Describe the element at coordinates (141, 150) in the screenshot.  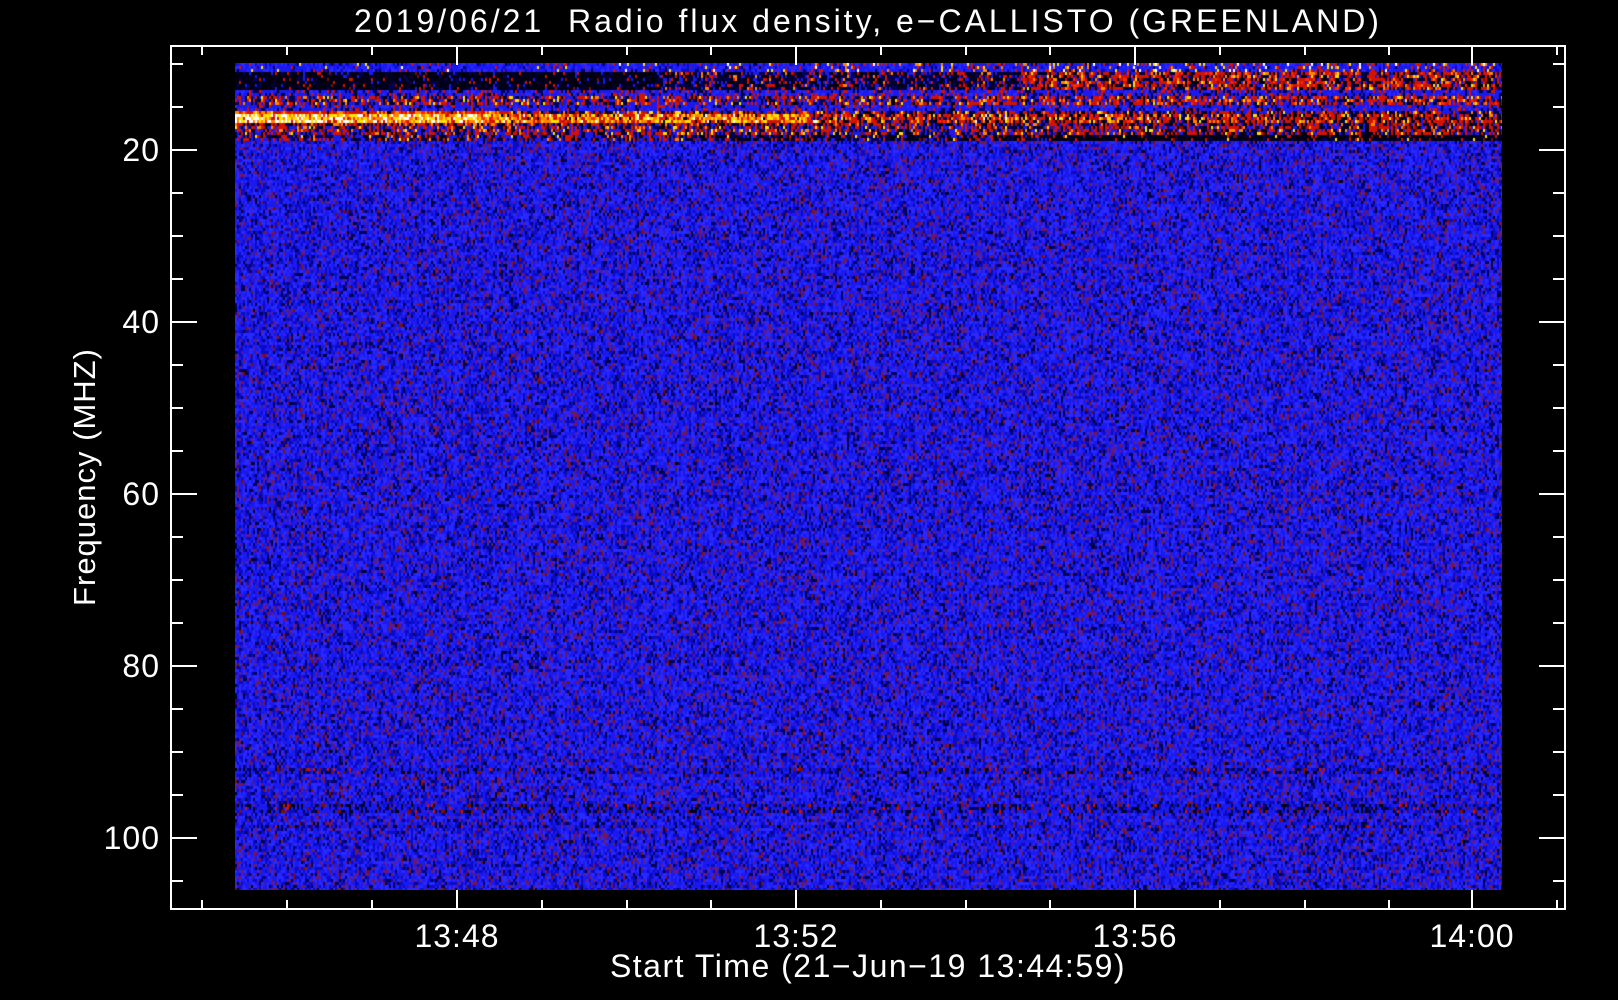
I see `y-tick-label: 20` at that location.